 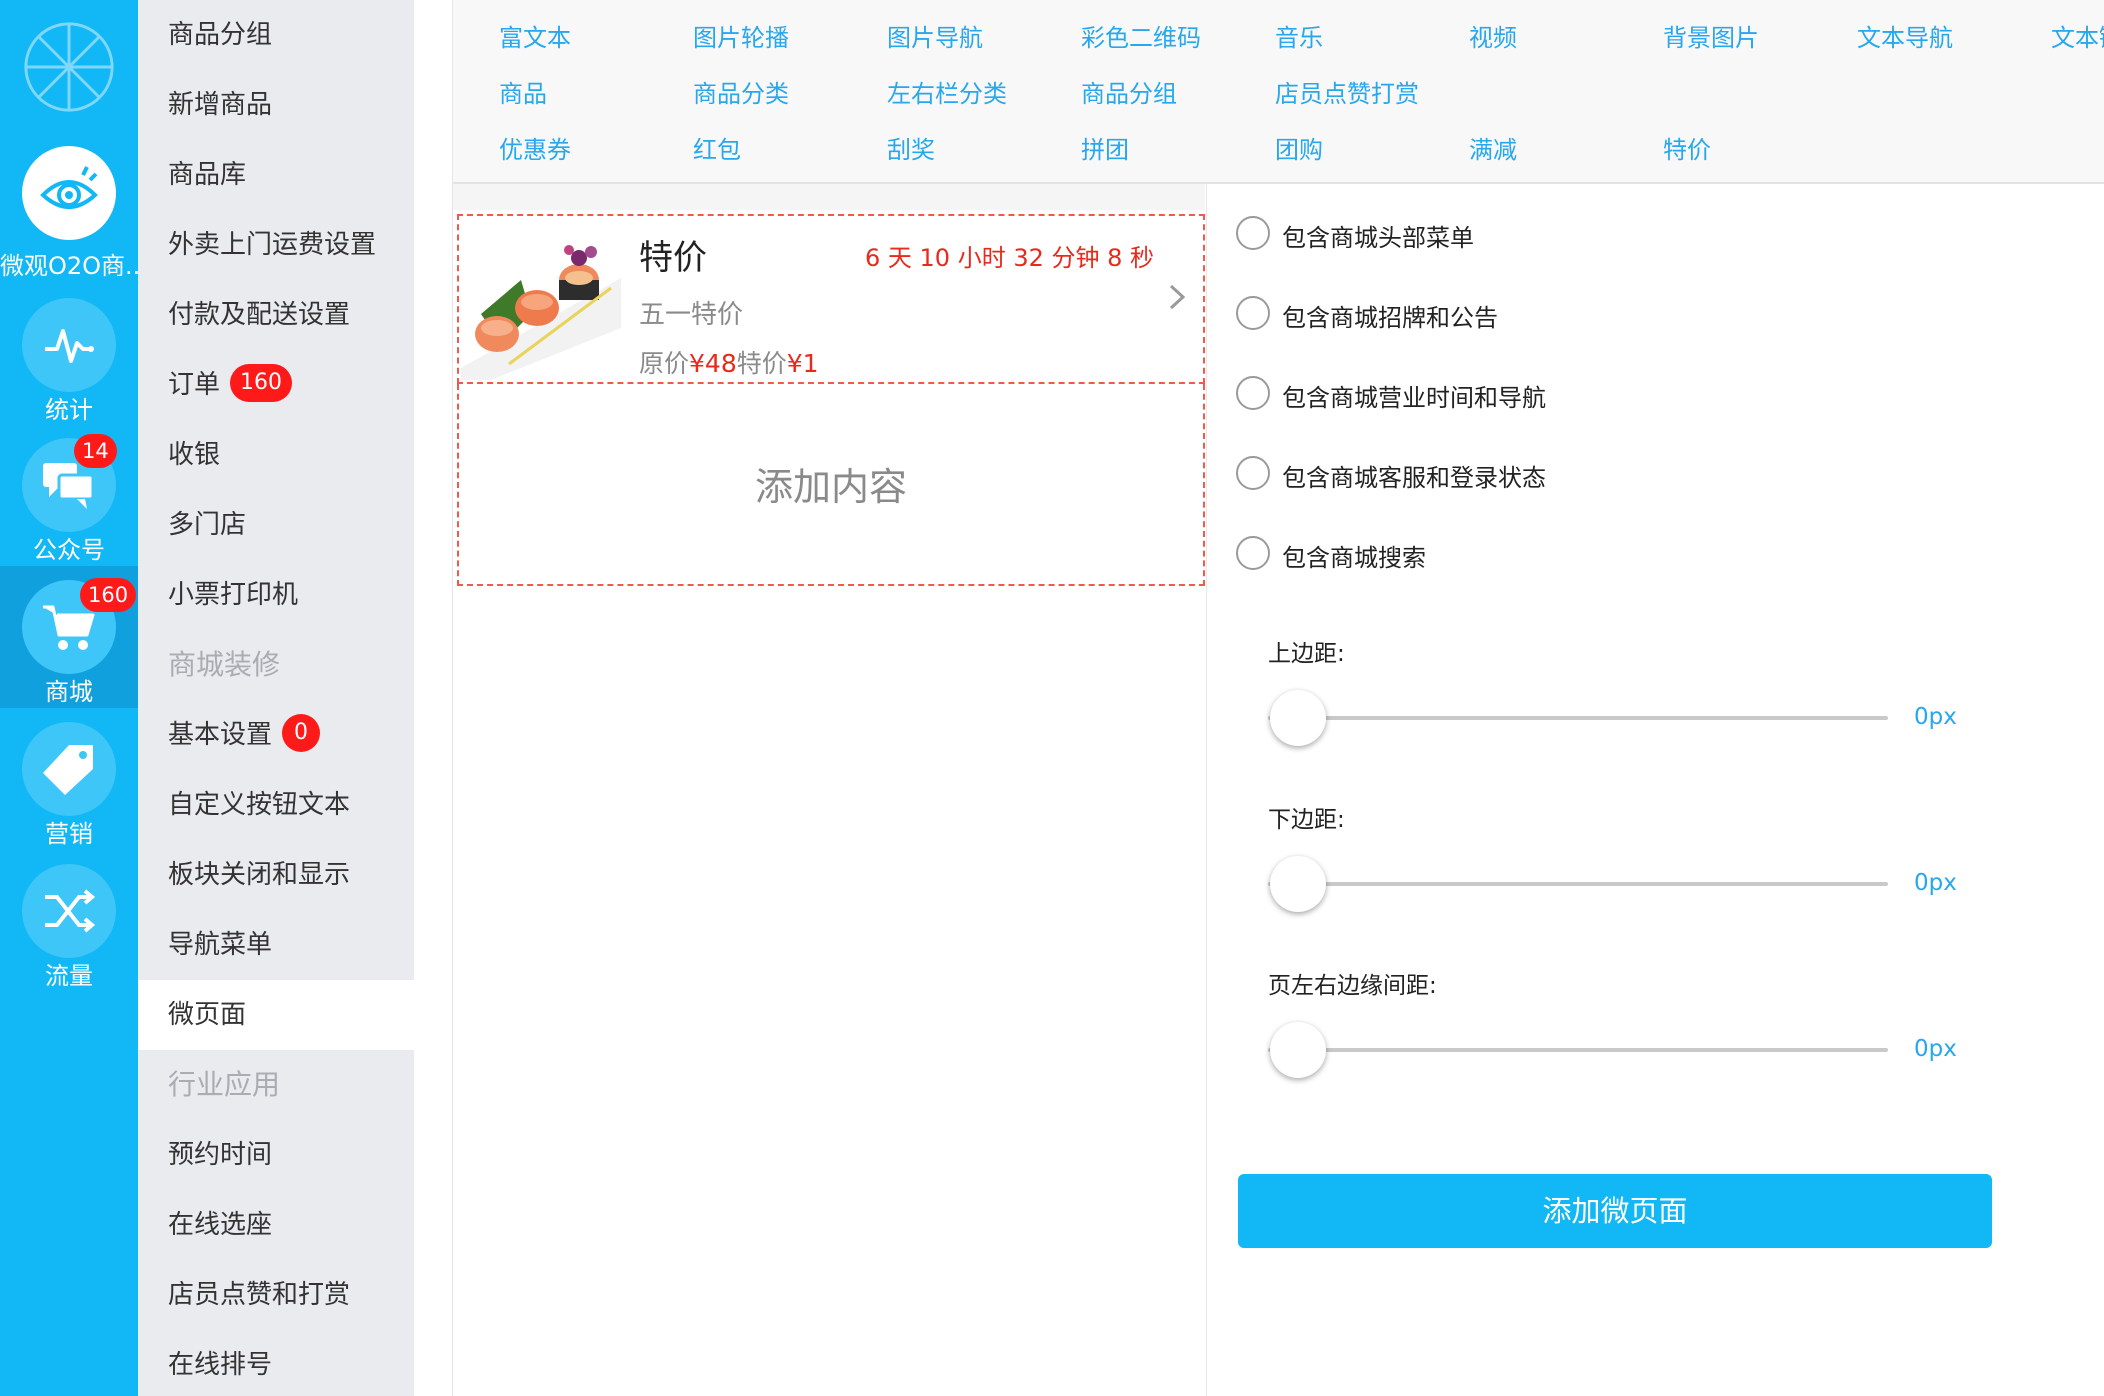 I want to click on menu-item-cashier: 收银, so click(x=276, y=455).